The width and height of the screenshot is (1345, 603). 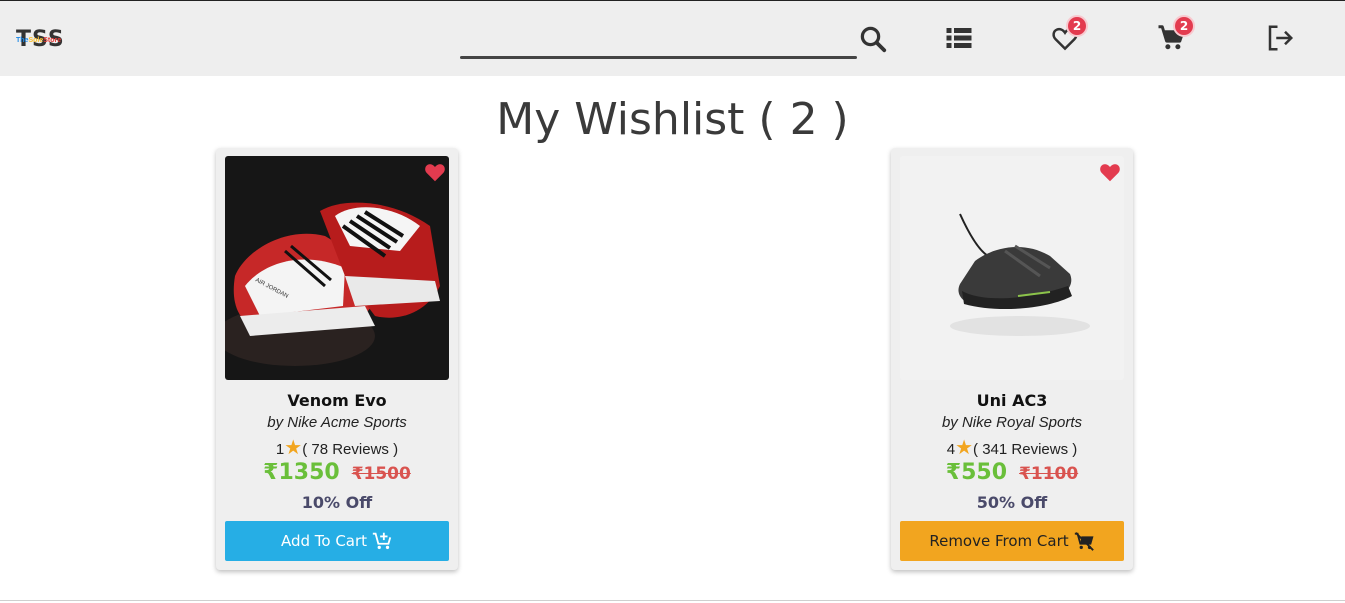 I want to click on add-to-cart-button: Add To Cart, so click(x=337, y=541).